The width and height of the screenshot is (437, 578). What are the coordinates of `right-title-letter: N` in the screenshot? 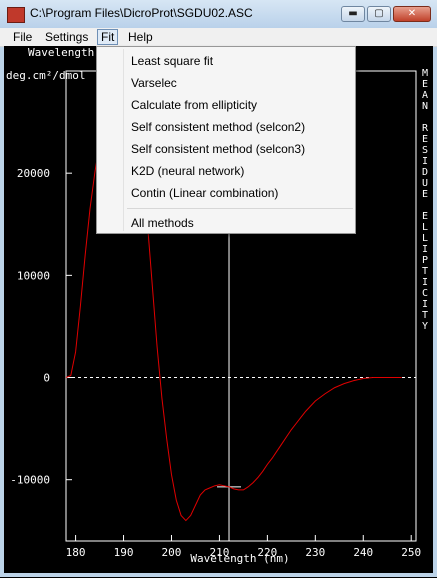 It's located at (425, 106).